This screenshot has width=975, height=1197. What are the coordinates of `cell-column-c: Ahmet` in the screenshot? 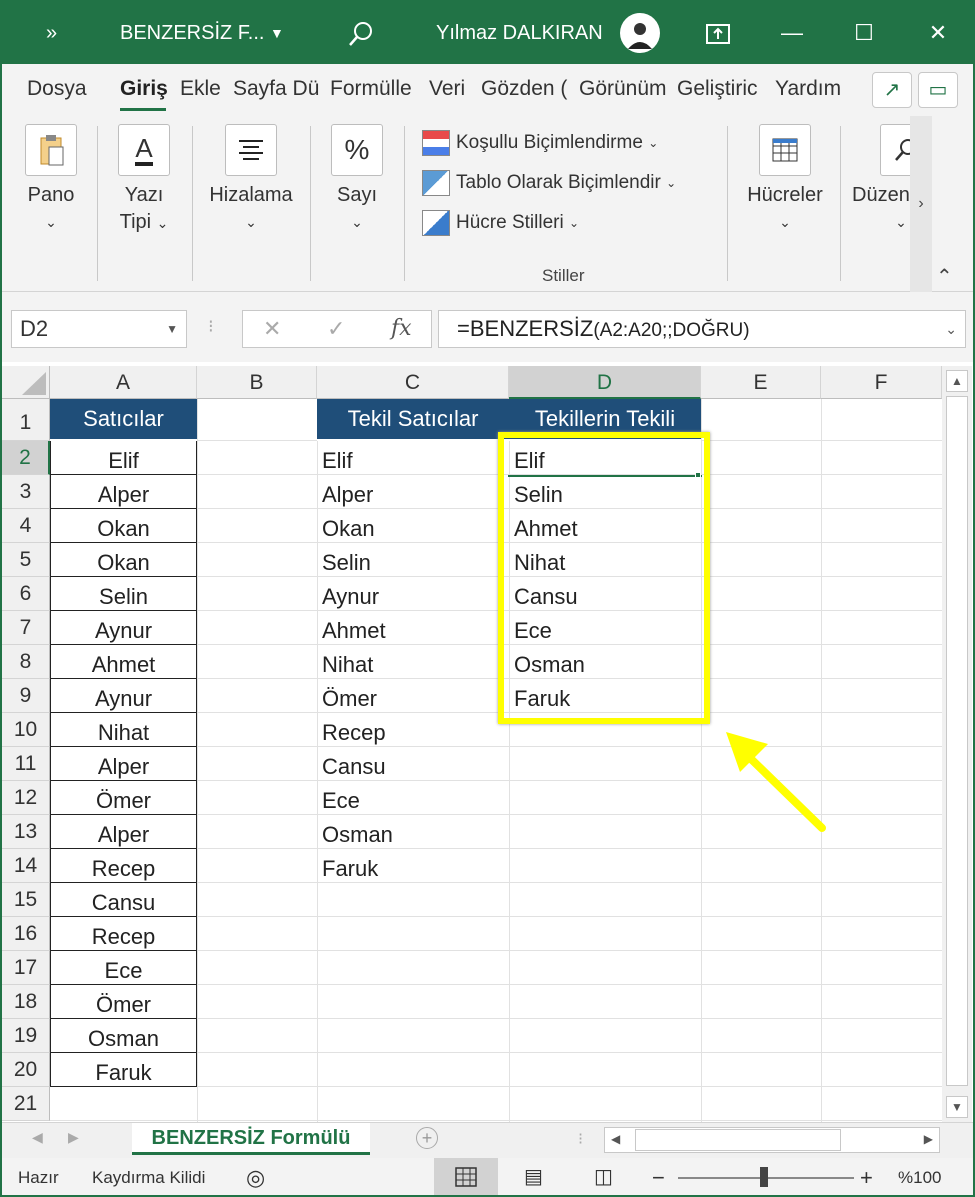 It's located at (413, 628).